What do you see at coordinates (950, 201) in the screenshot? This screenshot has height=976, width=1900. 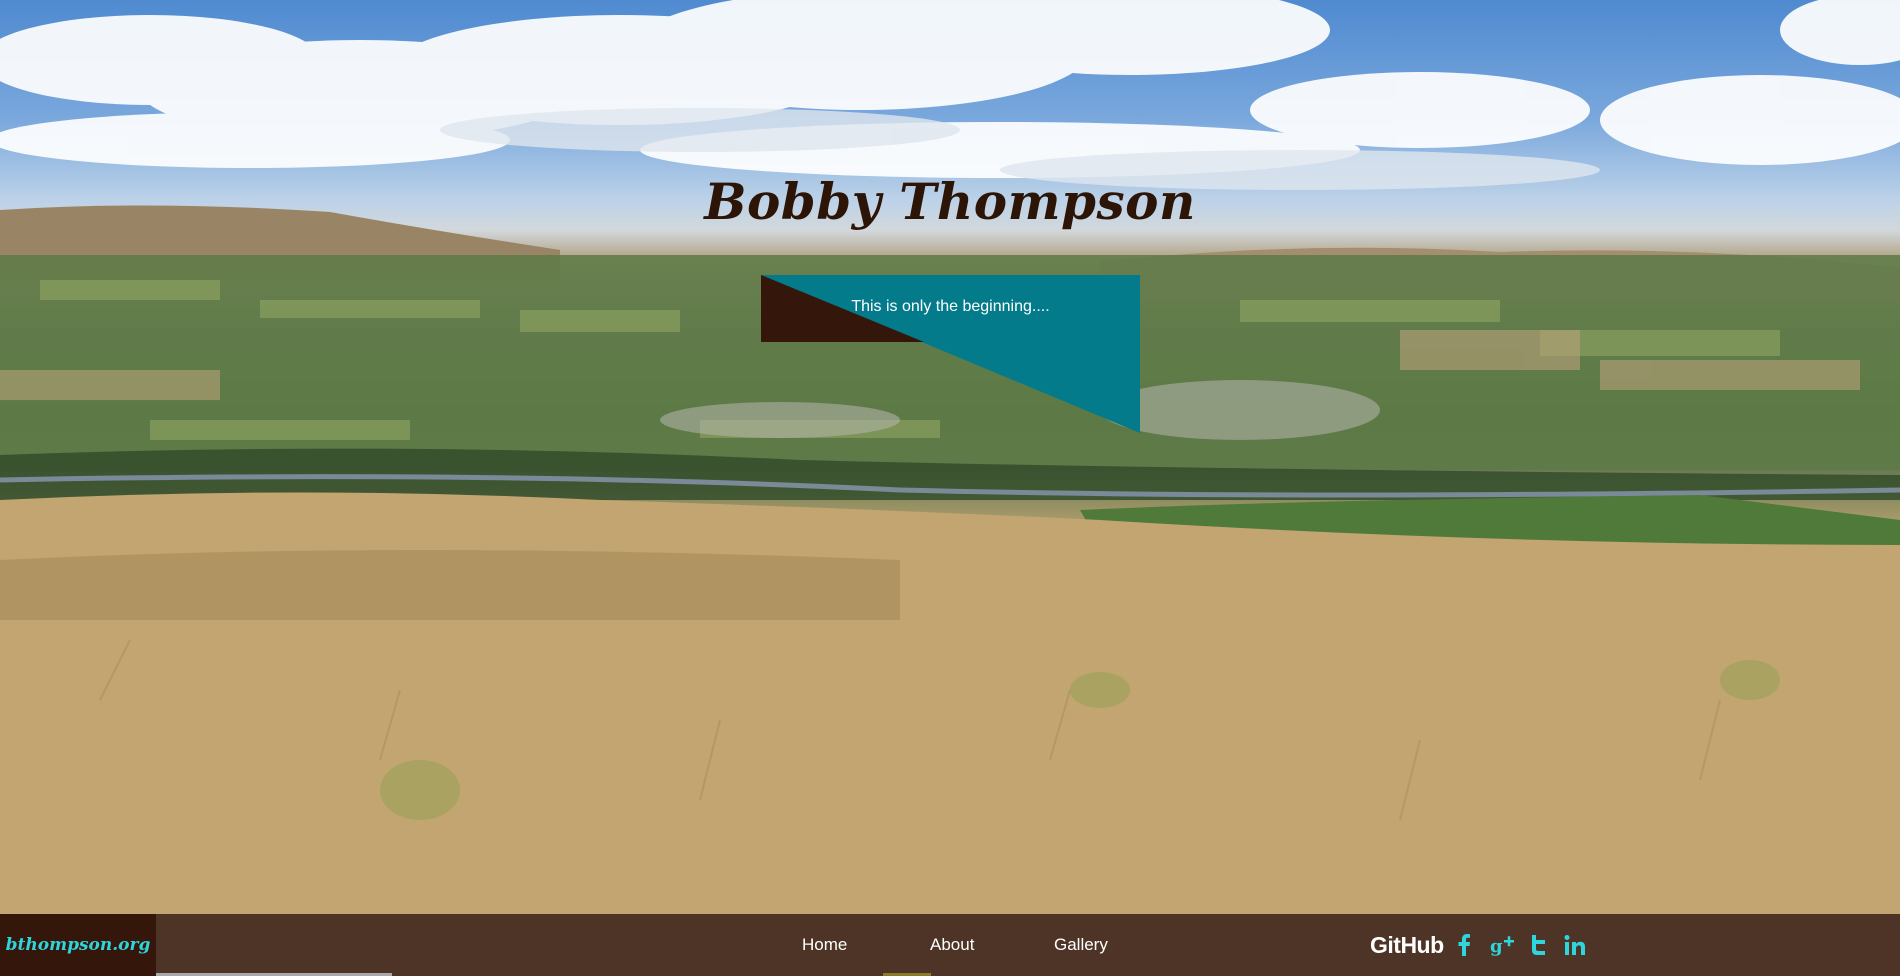 I see `page-title: Bobby Thompson` at bounding box center [950, 201].